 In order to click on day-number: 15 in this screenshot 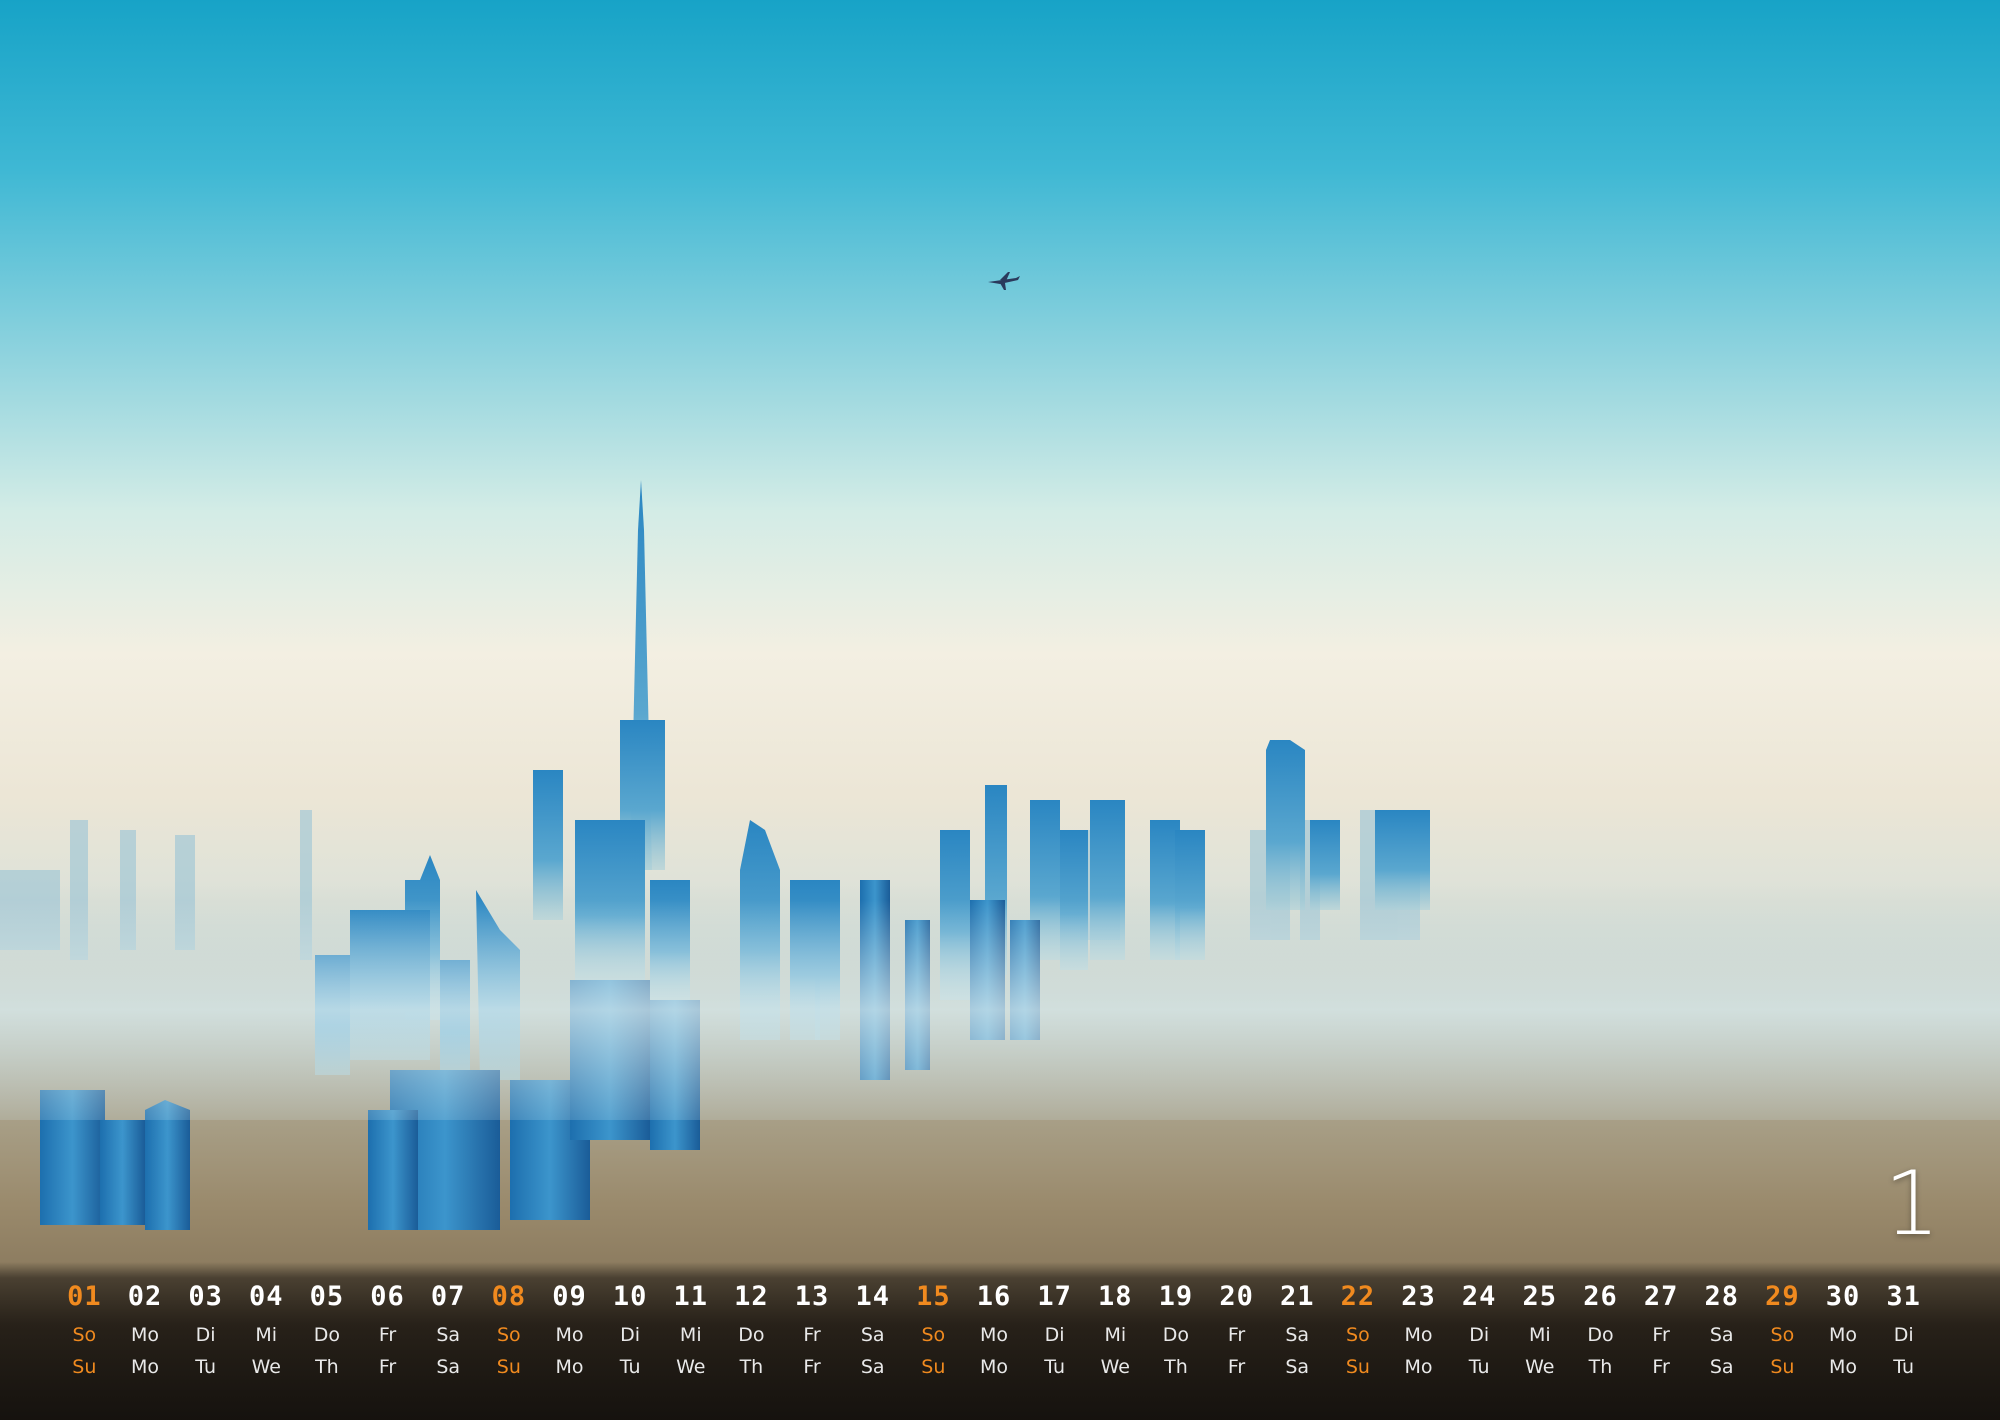, I will do `click(933, 1296)`.